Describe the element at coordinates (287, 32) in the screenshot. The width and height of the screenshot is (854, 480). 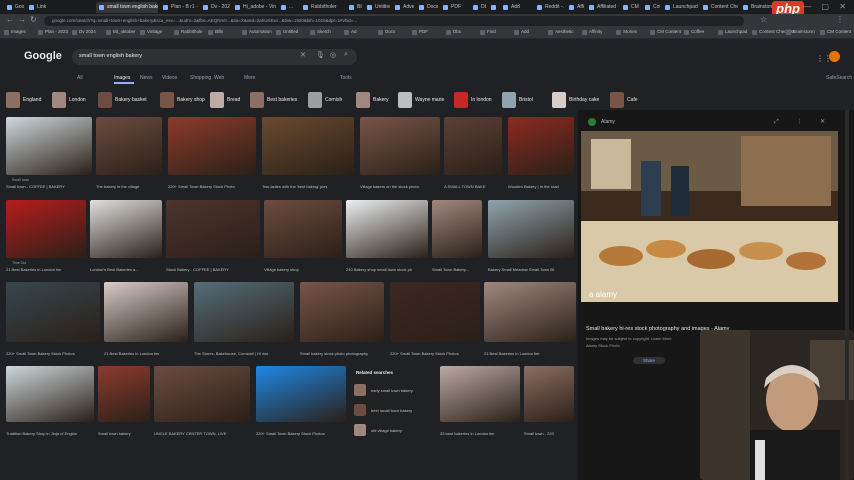
I see `bookmark-item: Untitled` at that location.